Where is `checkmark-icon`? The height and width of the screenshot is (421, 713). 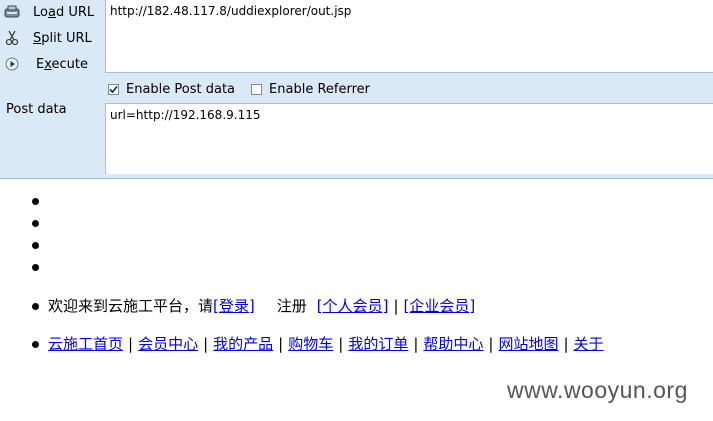
checkmark-icon is located at coordinates (113, 89).